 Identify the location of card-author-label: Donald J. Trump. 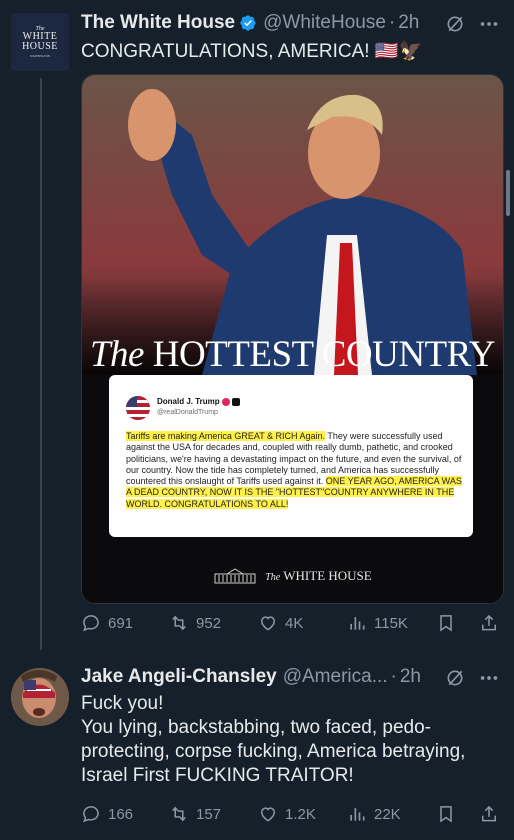
(188, 401).